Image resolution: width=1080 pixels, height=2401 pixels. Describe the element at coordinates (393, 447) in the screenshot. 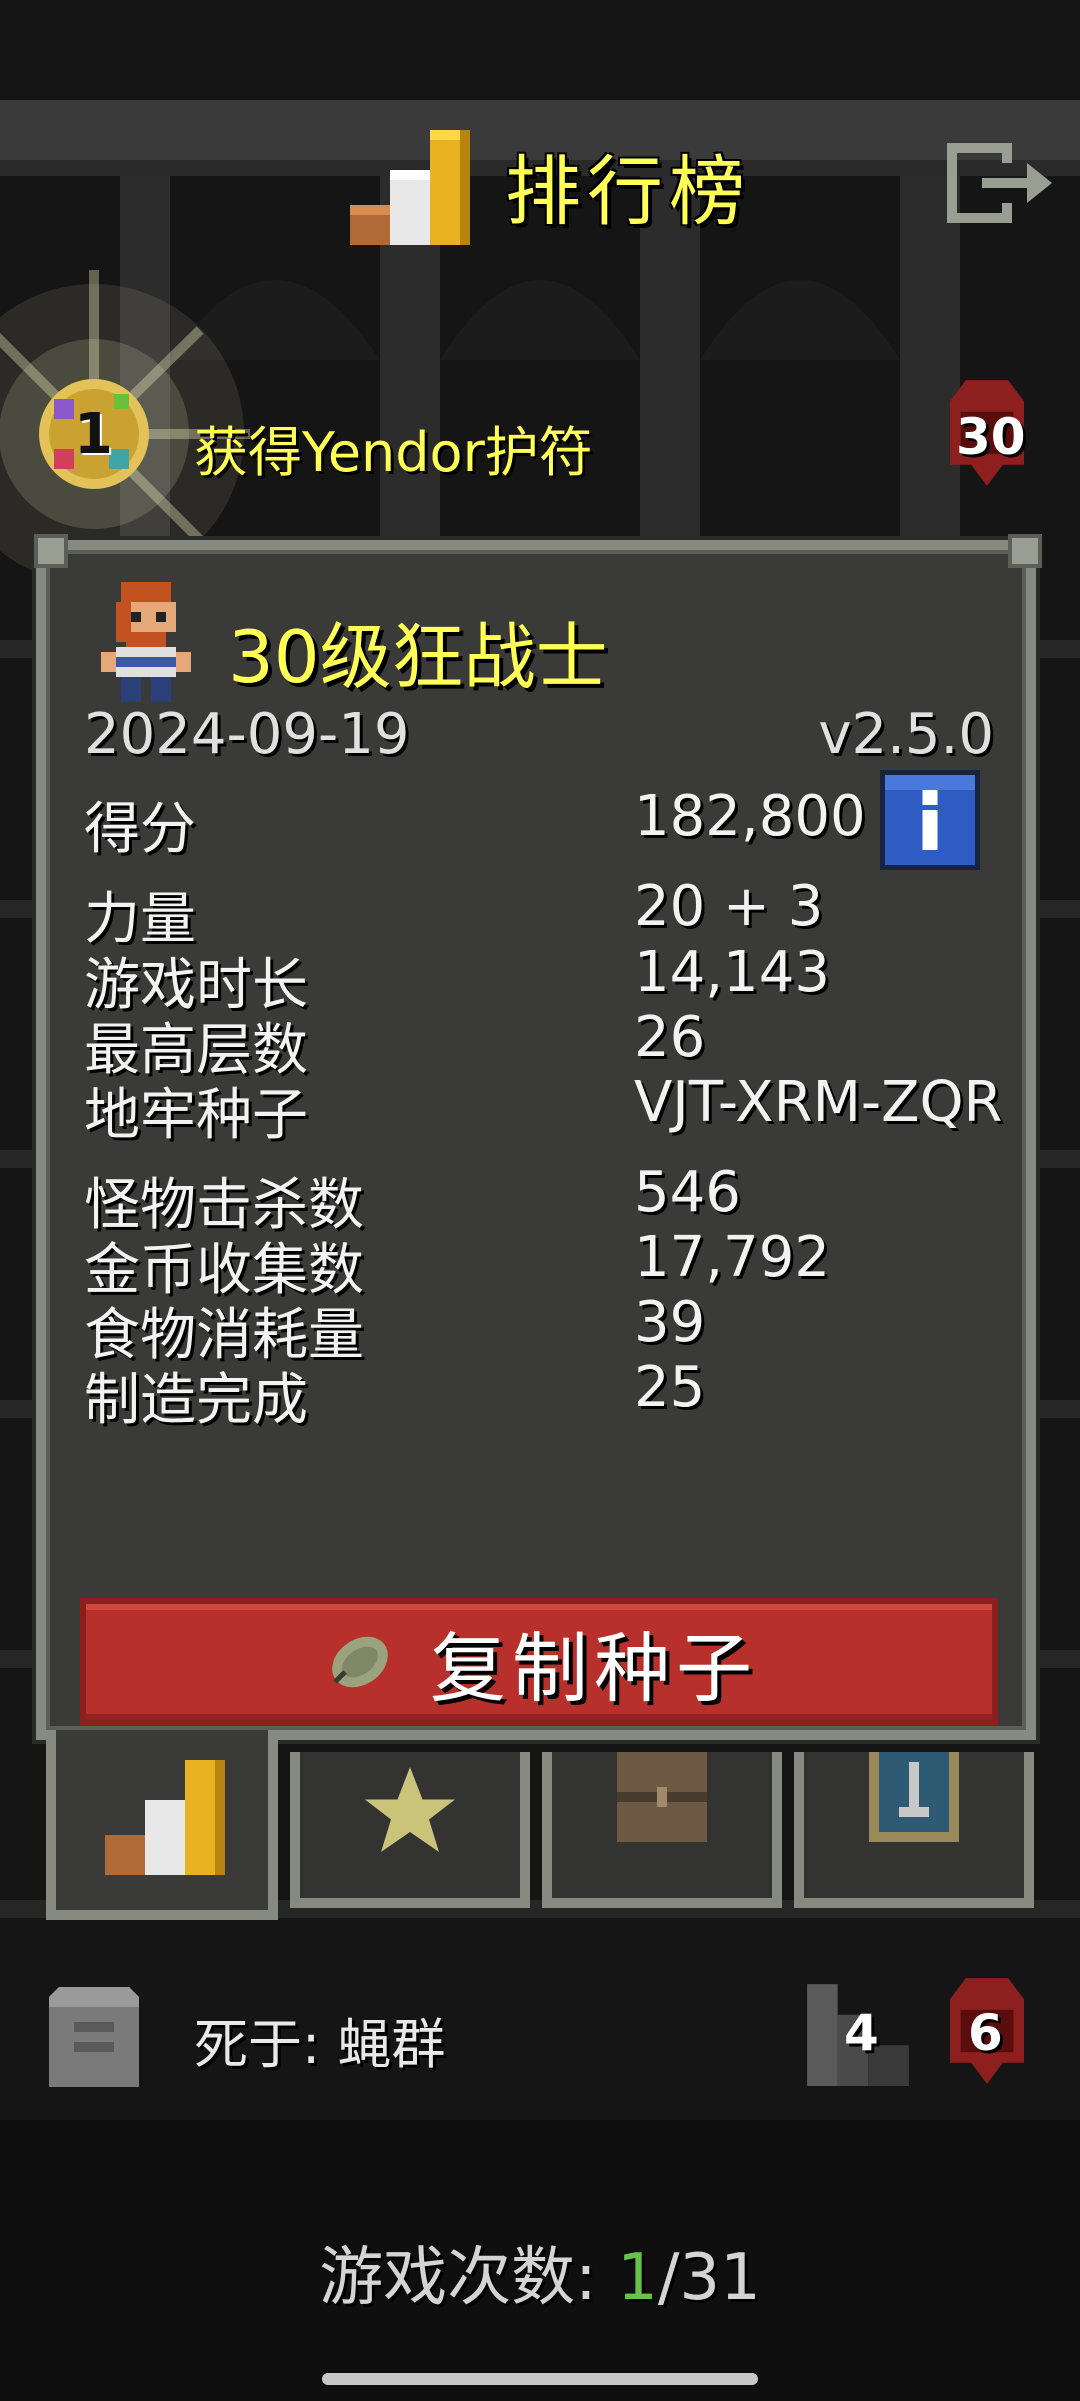

I see `top-entry-description: 获得Yendor护符` at that location.